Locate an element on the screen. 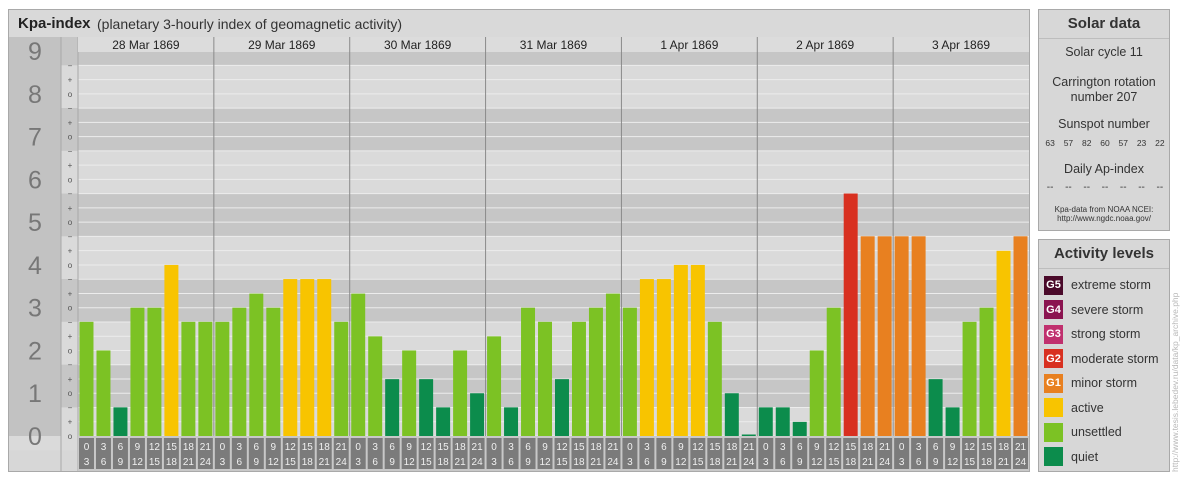  day-label: 29 Mar 1869 is located at coordinates (282, 45).